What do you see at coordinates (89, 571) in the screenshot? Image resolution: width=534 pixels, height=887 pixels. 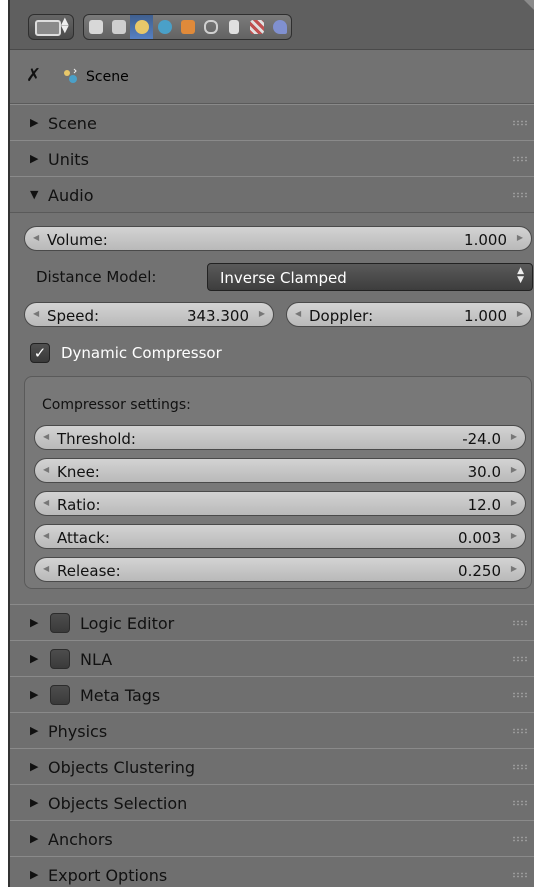 I see `field-label: Release:` at bounding box center [89, 571].